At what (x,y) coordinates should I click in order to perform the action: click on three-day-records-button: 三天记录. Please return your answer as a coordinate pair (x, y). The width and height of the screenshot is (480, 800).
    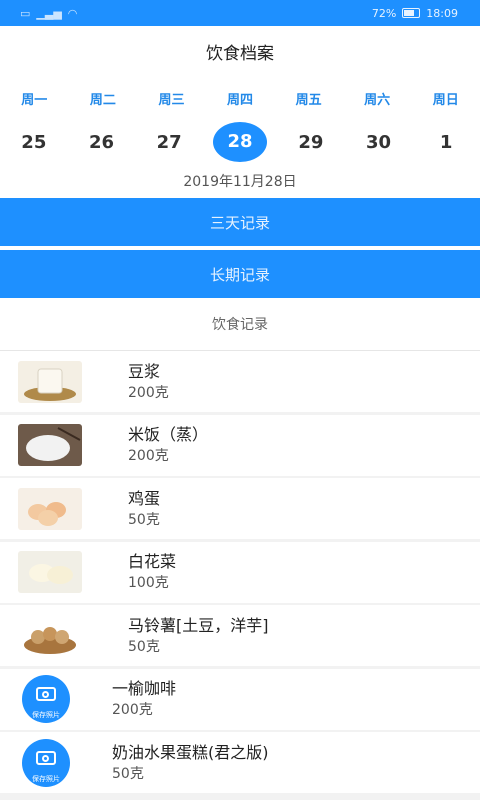
    Looking at the image, I should click on (240, 222).